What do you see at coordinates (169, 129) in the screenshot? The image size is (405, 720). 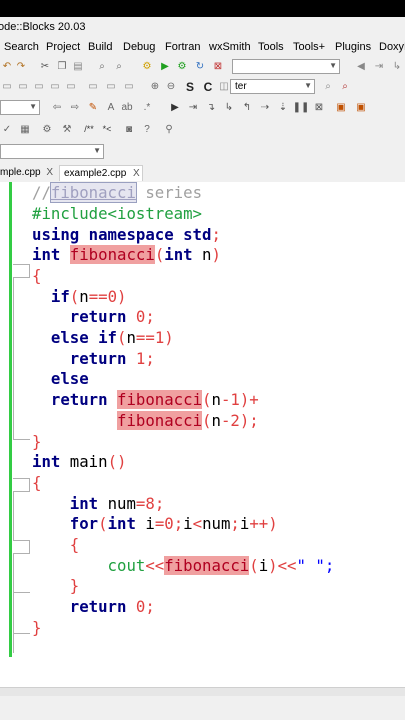 I see `config-icon: ⚲` at bounding box center [169, 129].